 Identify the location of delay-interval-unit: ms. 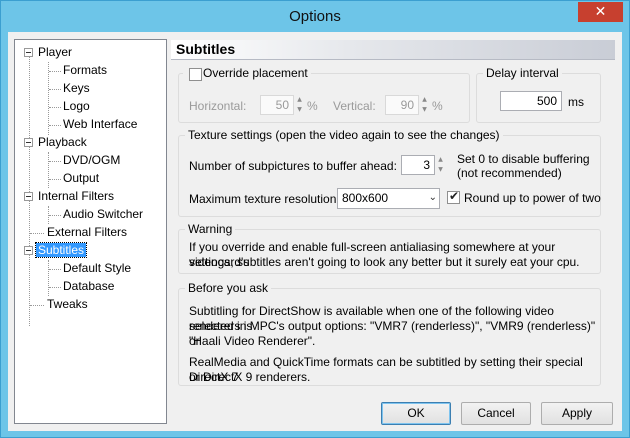
(576, 102).